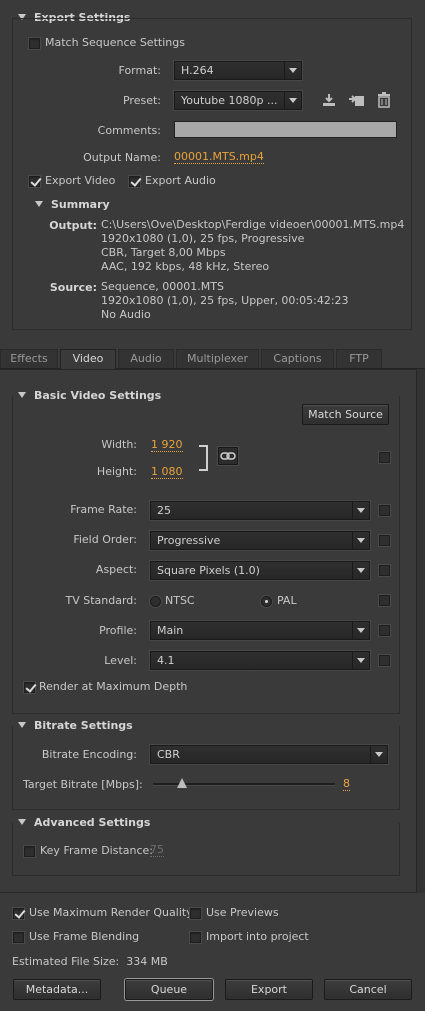 Image resolution: width=425 pixels, height=1011 pixels. I want to click on summary-source-line: Sequence, 00001.MTS, so click(162, 286).